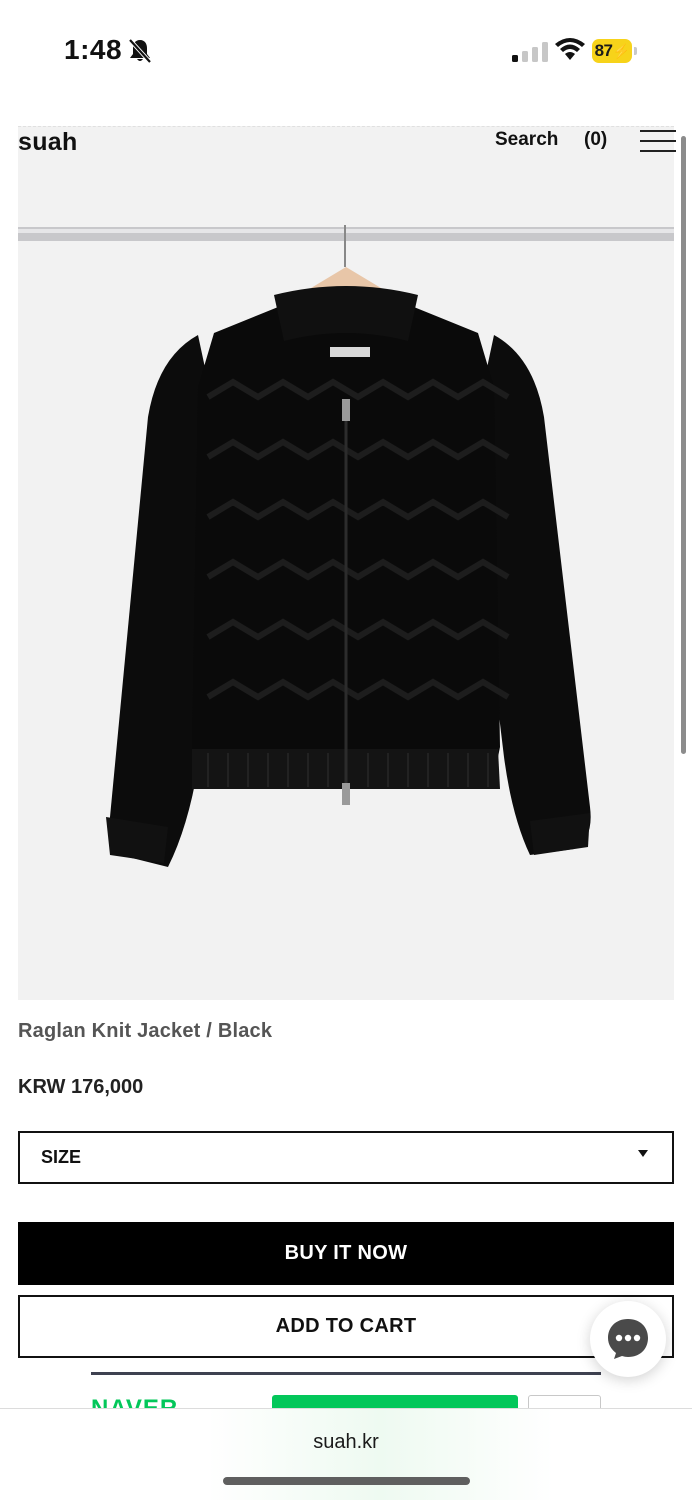 This screenshot has height=1500, width=692. I want to click on scrollbar, so click(683, 445).